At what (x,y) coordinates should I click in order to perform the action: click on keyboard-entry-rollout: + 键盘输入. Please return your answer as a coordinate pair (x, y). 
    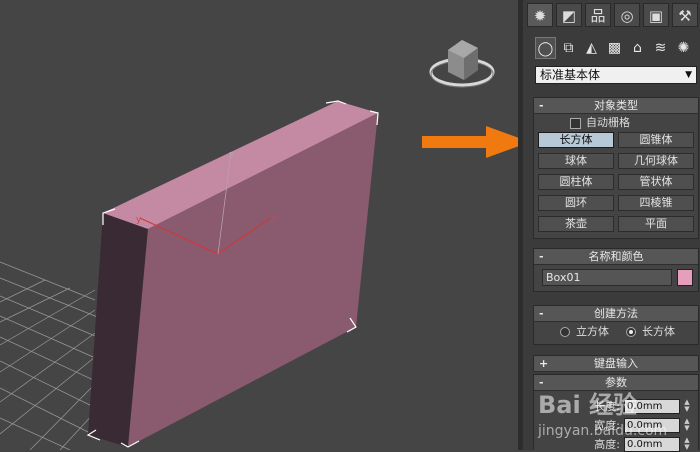
    Looking at the image, I should click on (616, 363).